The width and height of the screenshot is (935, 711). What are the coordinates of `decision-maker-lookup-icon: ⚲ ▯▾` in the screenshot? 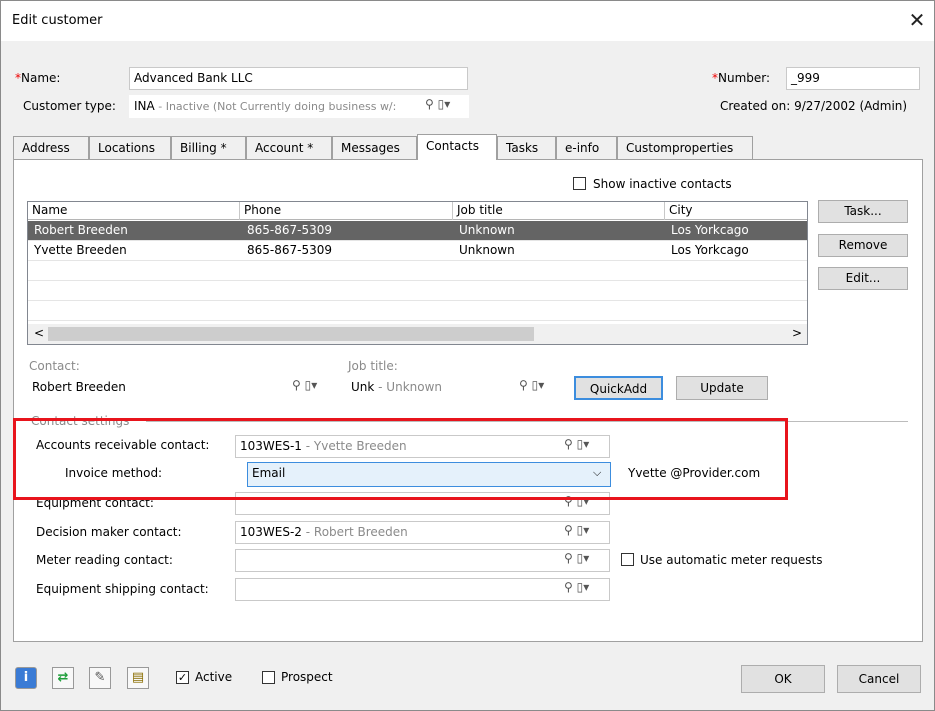 It's located at (576, 530).